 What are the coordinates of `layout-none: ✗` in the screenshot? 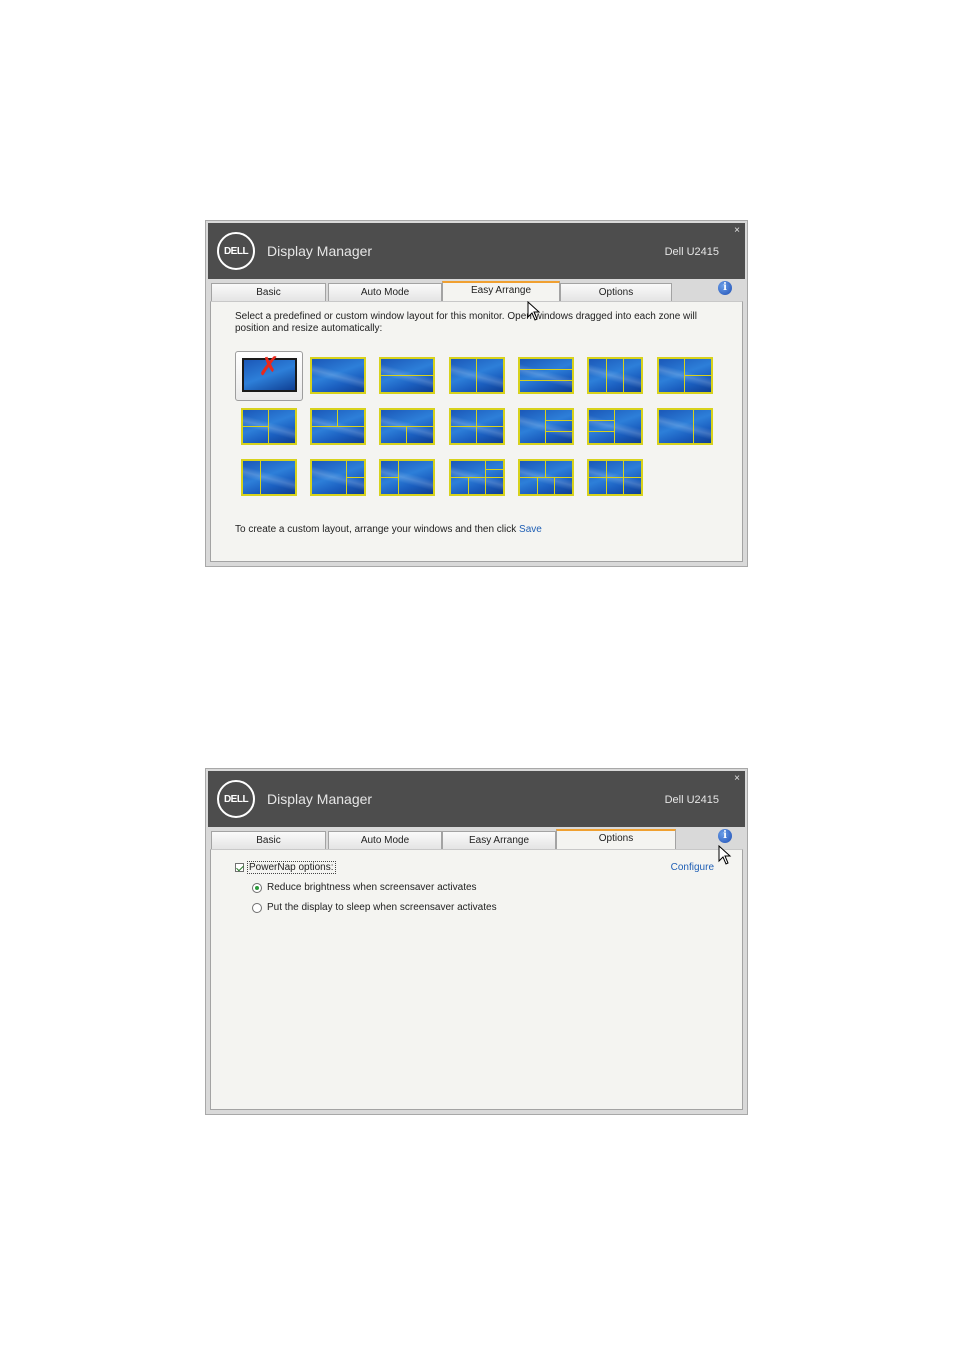 It's located at (269, 376).